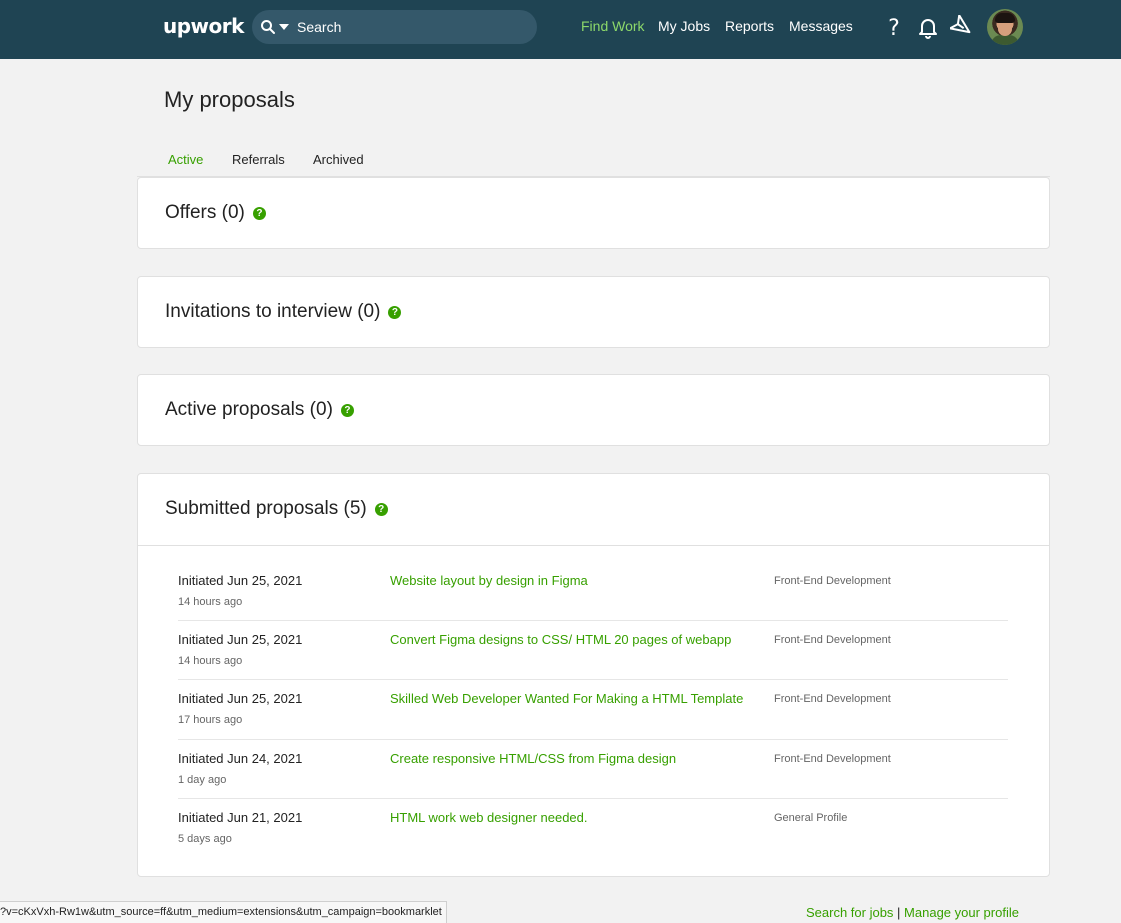 This screenshot has height=923, width=1121. Describe the element at coordinates (205, 212) in the screenshot. I see `offers-title: Offers (0)` at that location.